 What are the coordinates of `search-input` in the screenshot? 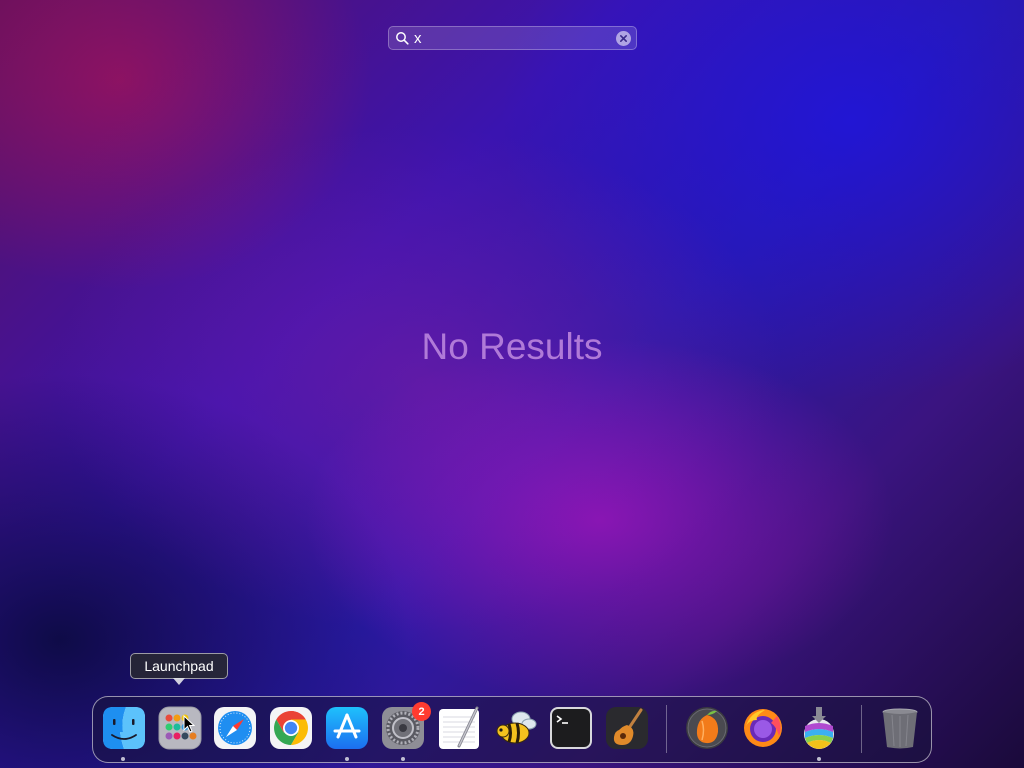 It's located at (511, 38).